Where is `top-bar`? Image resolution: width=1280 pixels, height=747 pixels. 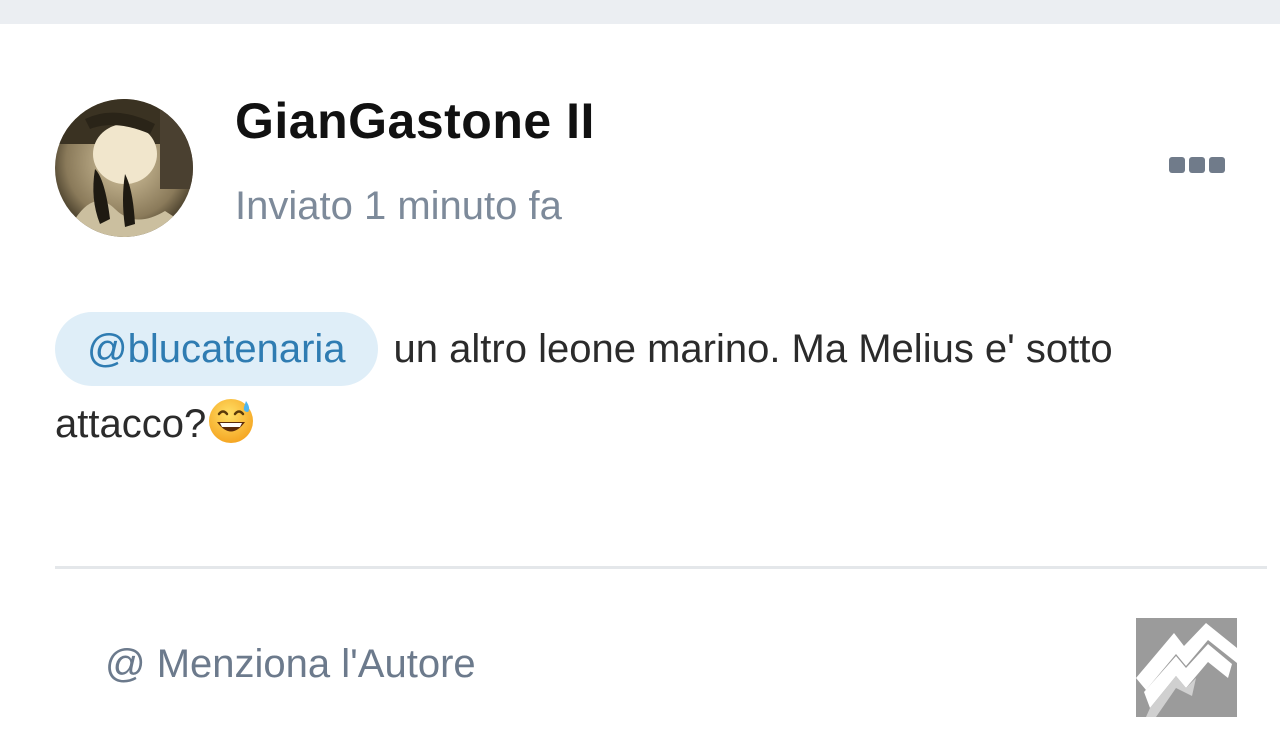
top-bar is located at coordinates (640, 12).